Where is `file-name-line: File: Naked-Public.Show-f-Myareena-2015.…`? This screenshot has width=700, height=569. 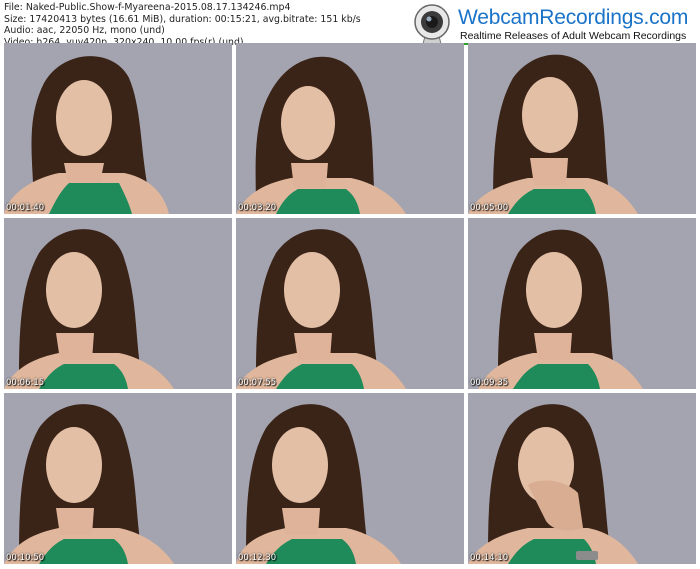 file-name-line: File: Naked-Public.Show-f-Myareena-2015.… is located at coordinates (147, 7).